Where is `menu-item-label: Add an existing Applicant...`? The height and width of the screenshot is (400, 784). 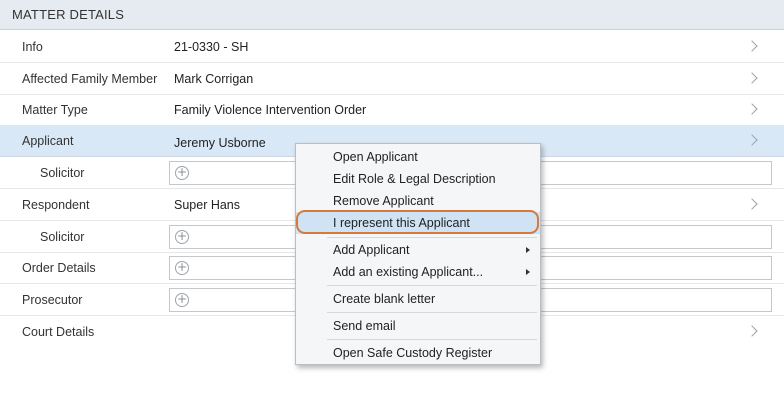
menu-item-label: Add an existing Applicant... is located at coordinates (408, 272).